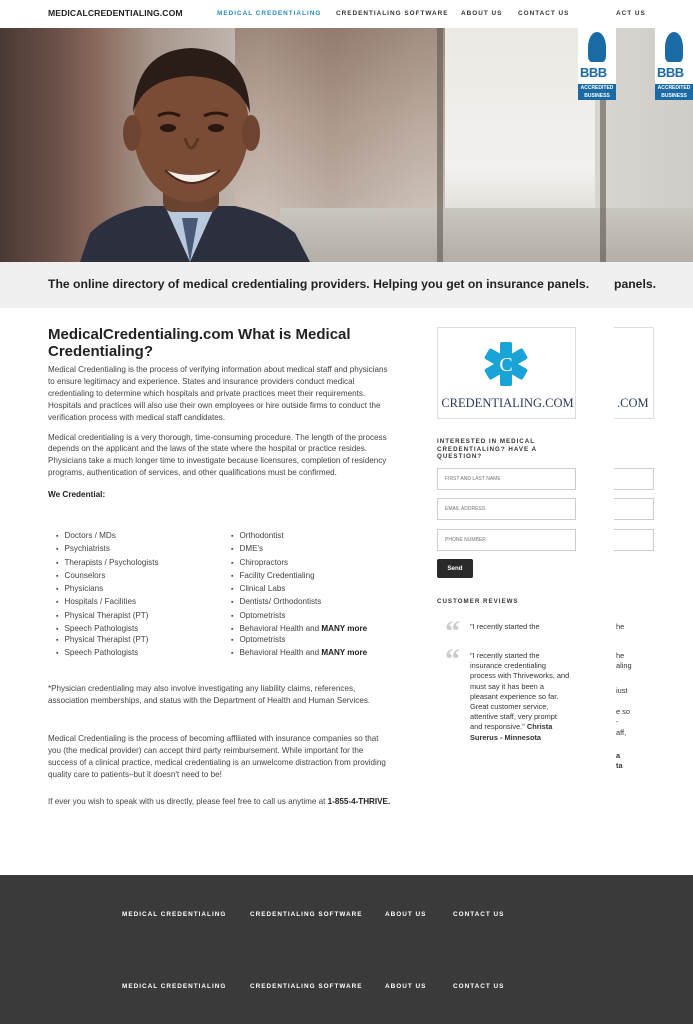 Image resolution: width=693 pixels, height=1024 pixels. Describe the element at coordinates (455, 568) in the screenshot. I see `send-button: Send` at that location.